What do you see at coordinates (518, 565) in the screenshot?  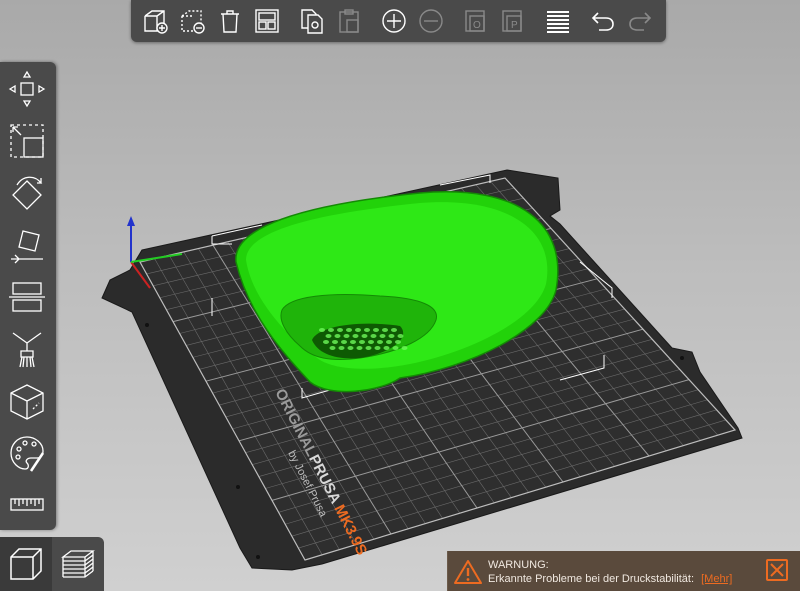 I see `warning-title: WARNUNG:` at bounding box center [518, 565].